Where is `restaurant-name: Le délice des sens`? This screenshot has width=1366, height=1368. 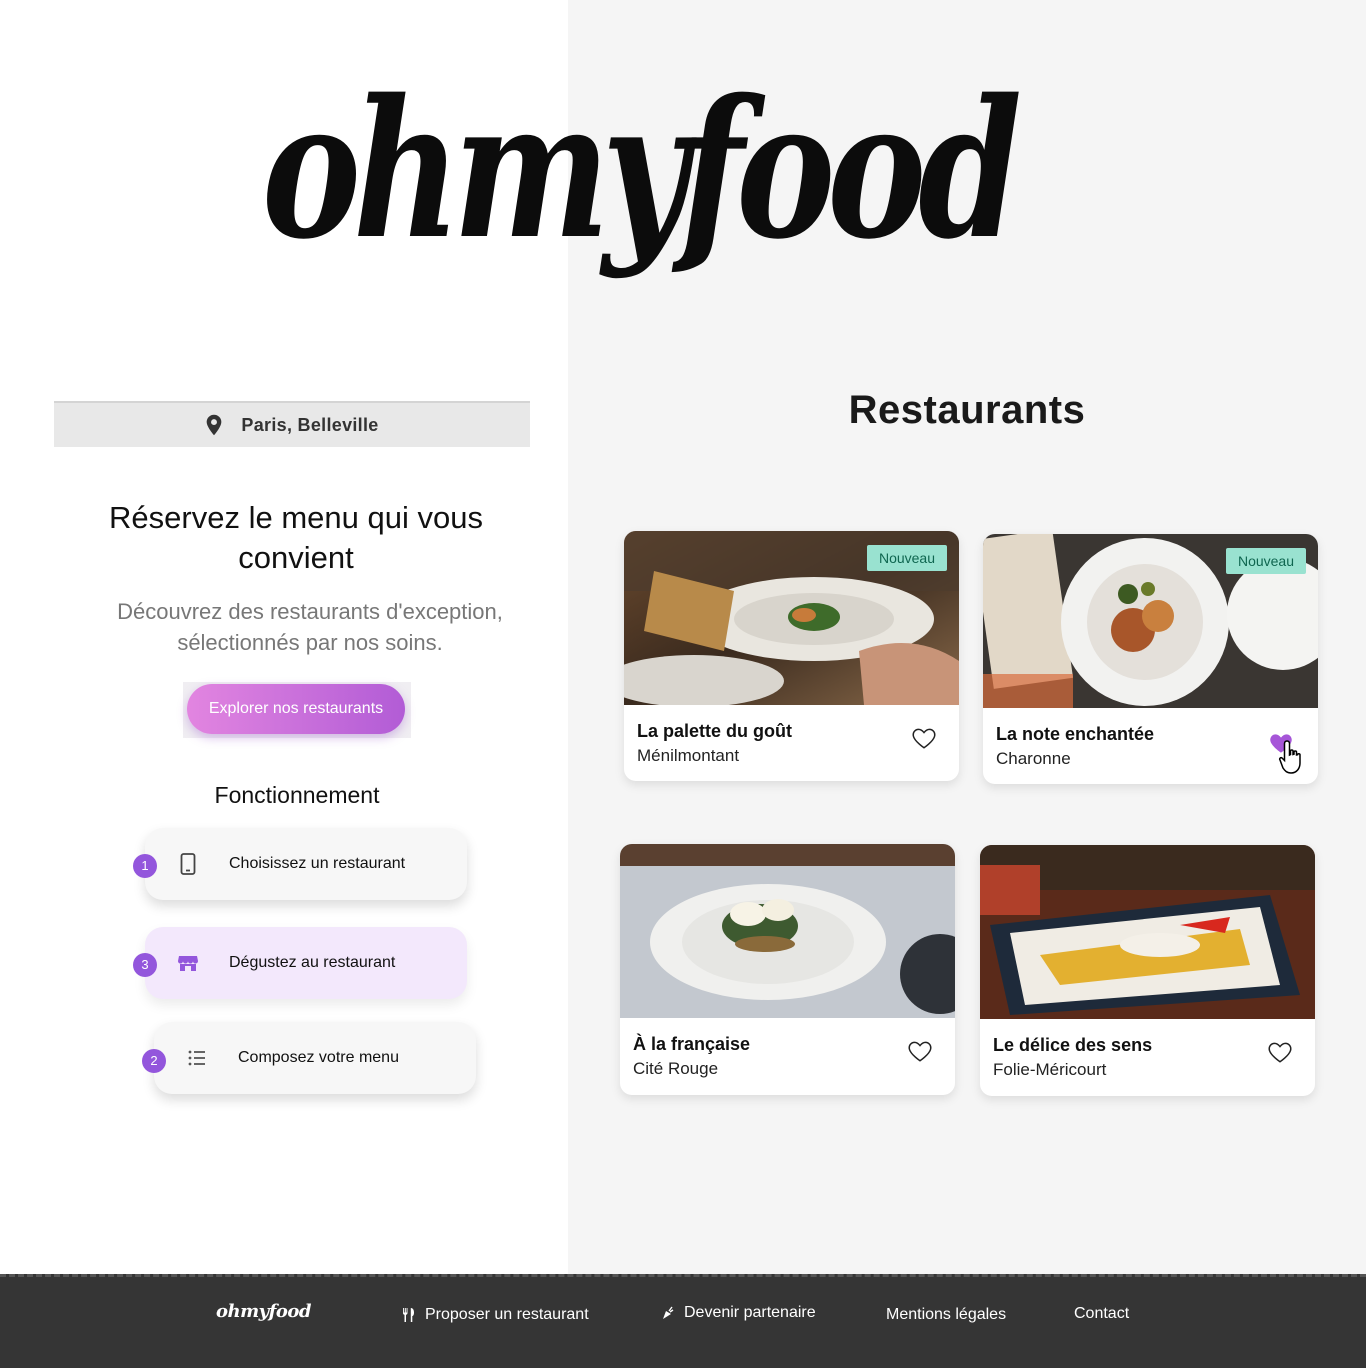 restaurant-name: Le délice des sens is located at coordinates (1073, 1045).